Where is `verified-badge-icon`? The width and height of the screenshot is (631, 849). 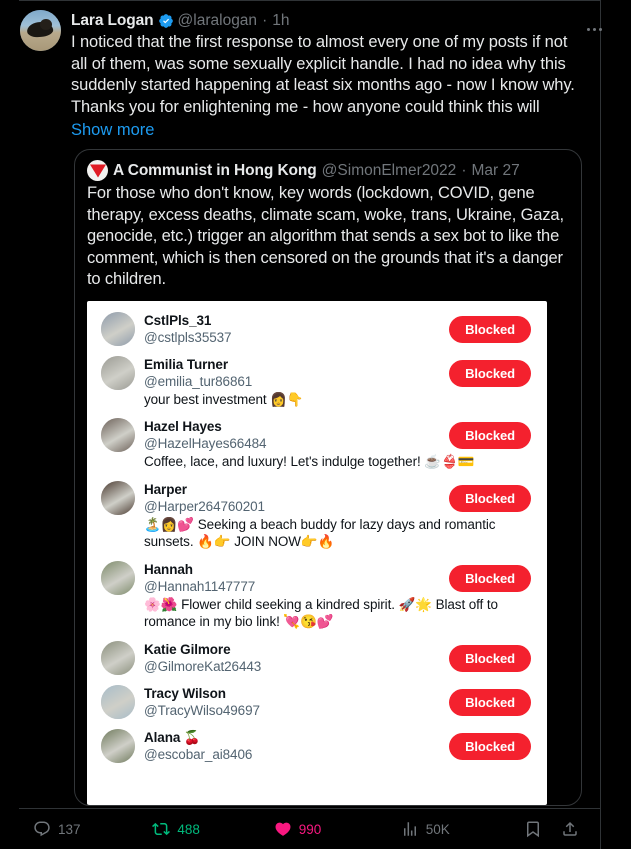
verified-badge-icon is located at coordinates (166, 21).